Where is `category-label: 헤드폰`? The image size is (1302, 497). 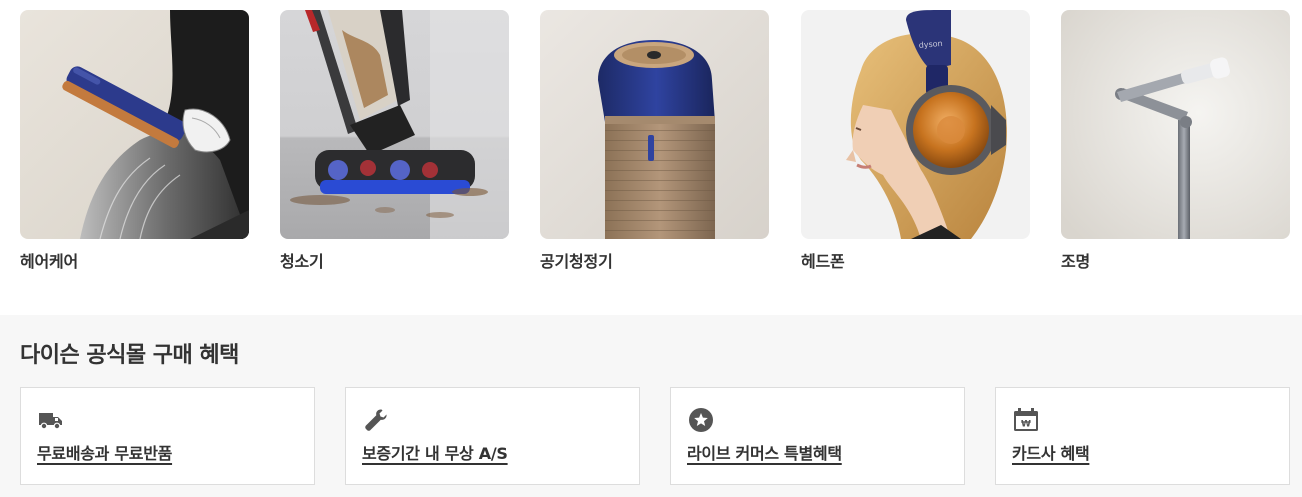
category-label: 헤드폰 is located at coordinates (915, 262).